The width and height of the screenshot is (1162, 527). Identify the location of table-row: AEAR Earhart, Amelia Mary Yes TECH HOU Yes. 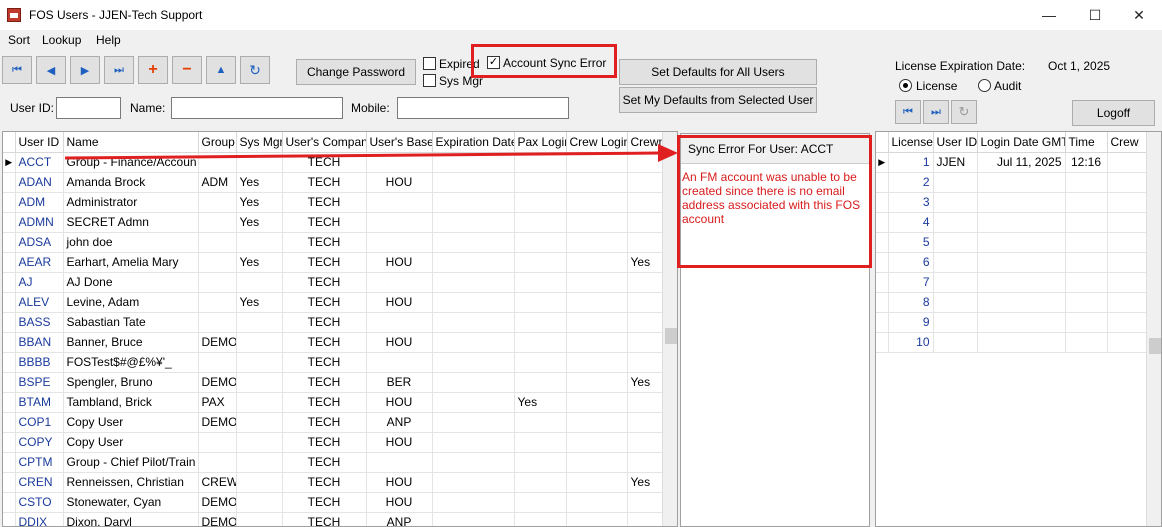
(333, 262).